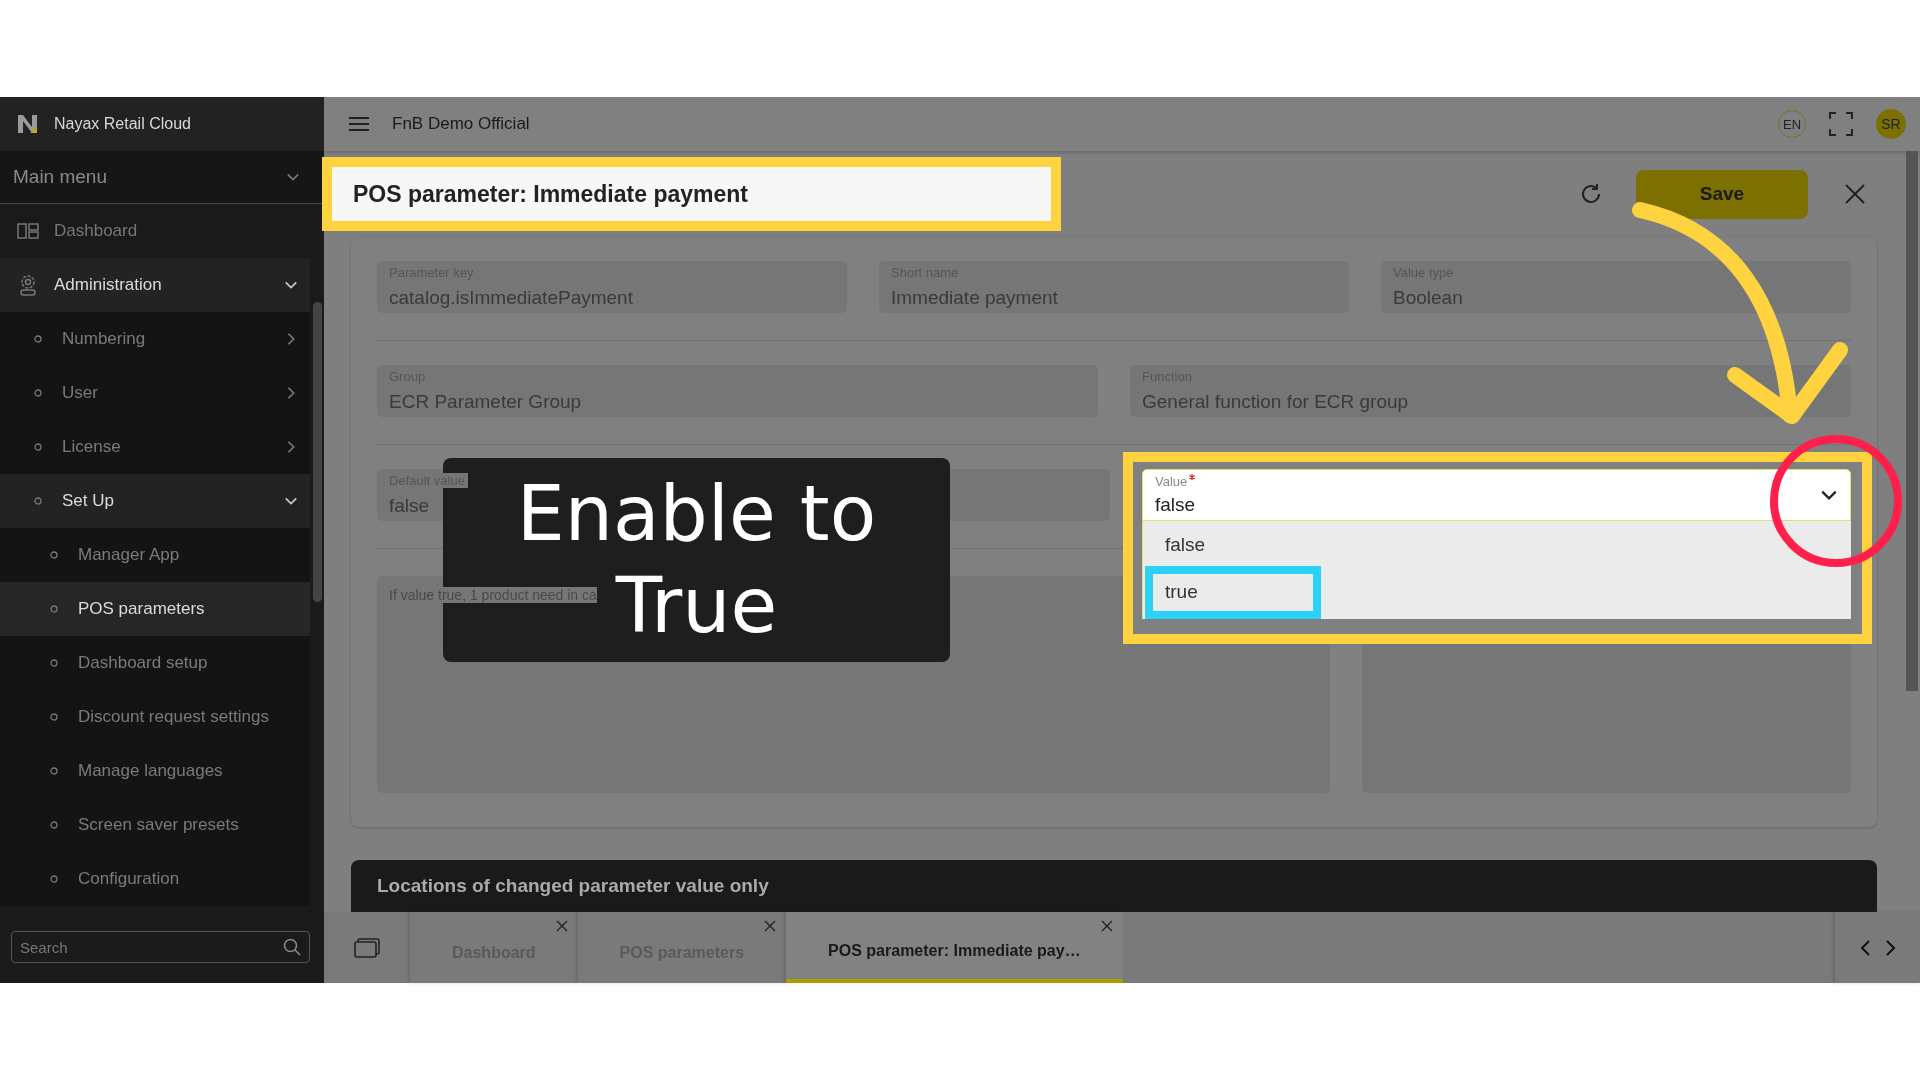 This screenshot has width=1920, height=1080. I want to click on field-label: Value, so click(1171, 481).